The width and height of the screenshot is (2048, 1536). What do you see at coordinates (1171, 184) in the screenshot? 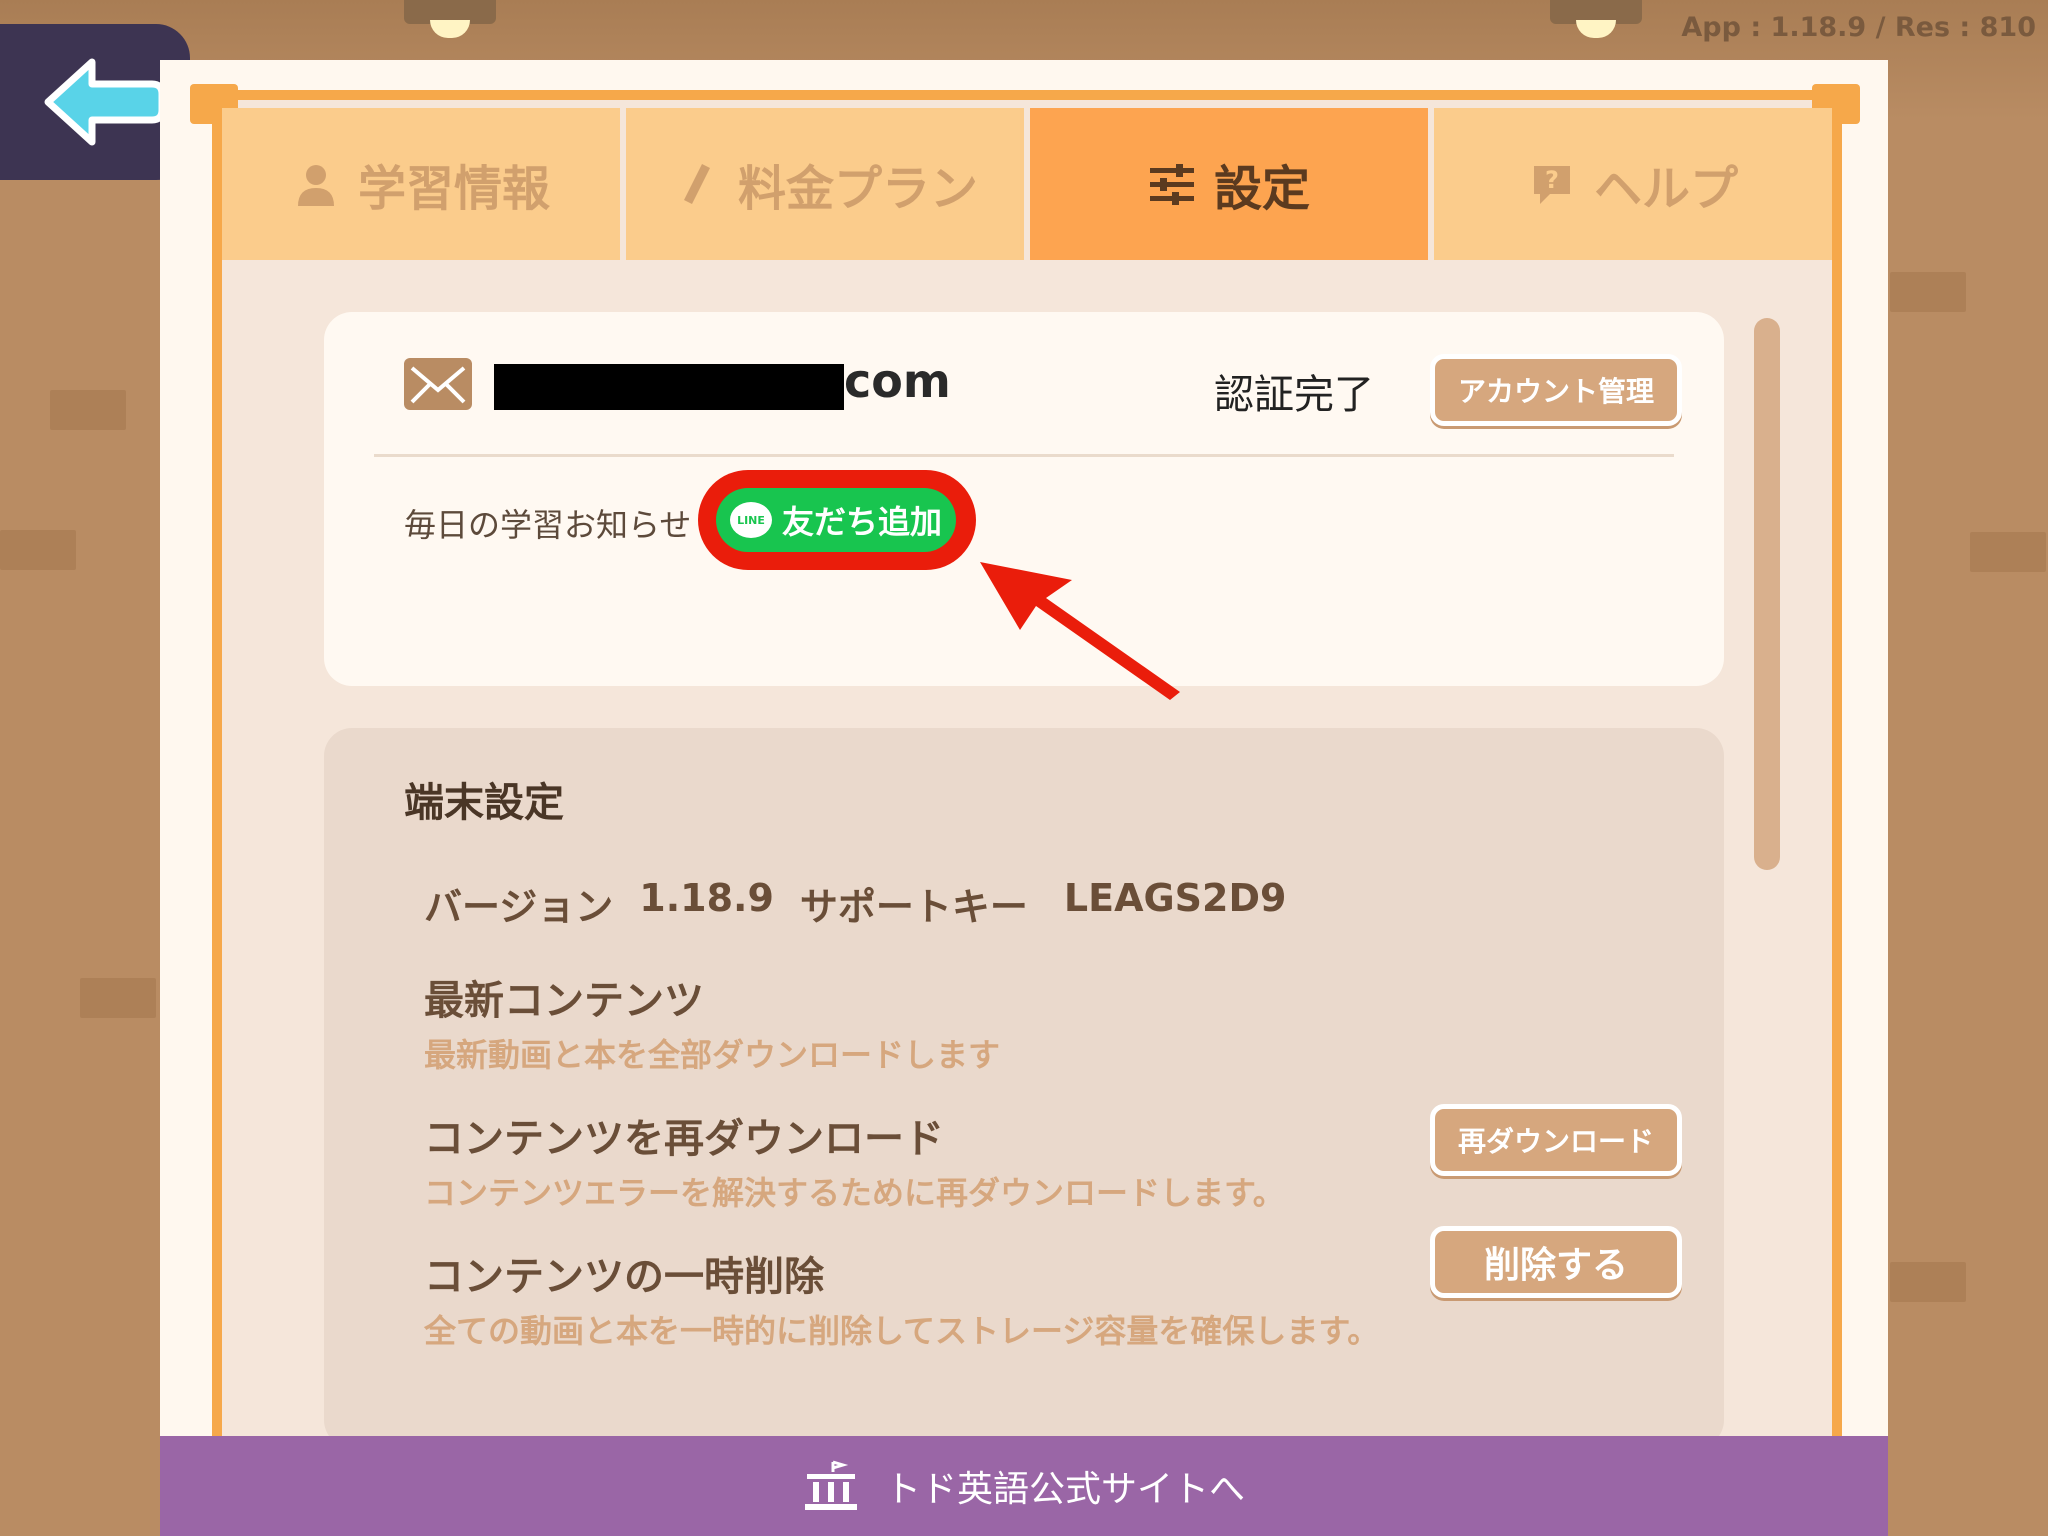
I see `sliders-icon` at bounding box center [1171, 184].